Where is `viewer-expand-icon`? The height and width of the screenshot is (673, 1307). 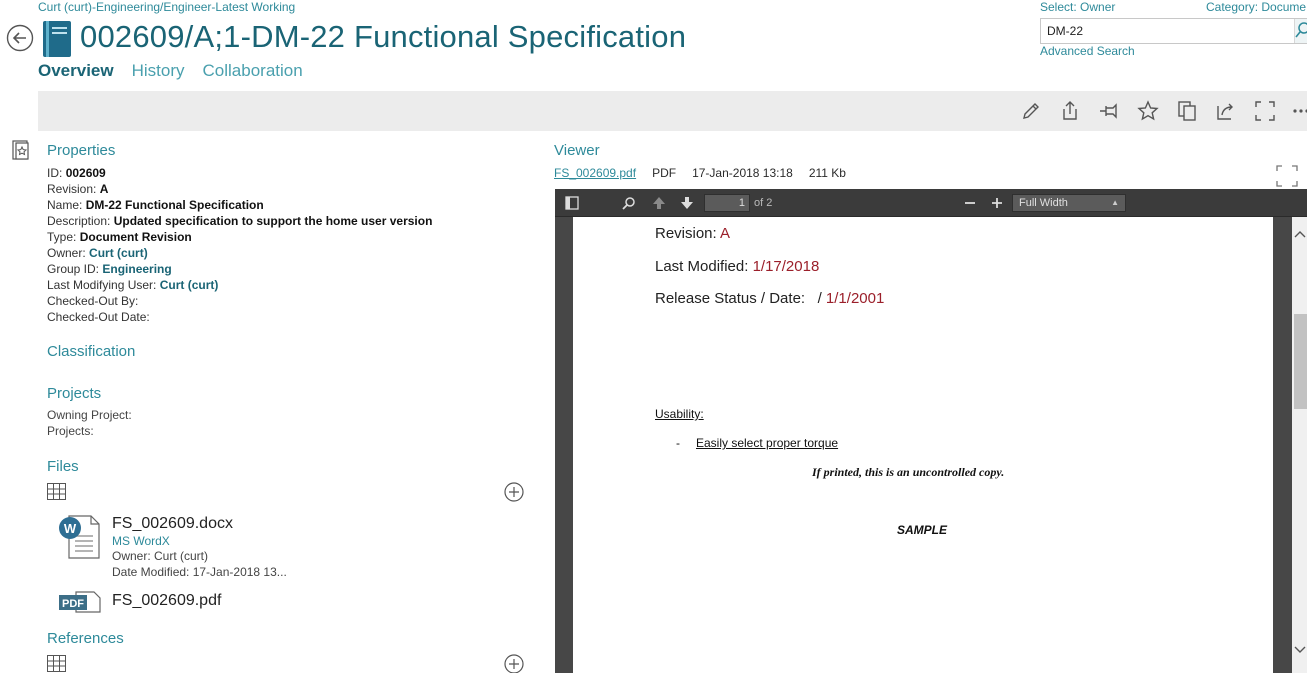
viewer-expand-icon is located at coordinates (1287, 176).